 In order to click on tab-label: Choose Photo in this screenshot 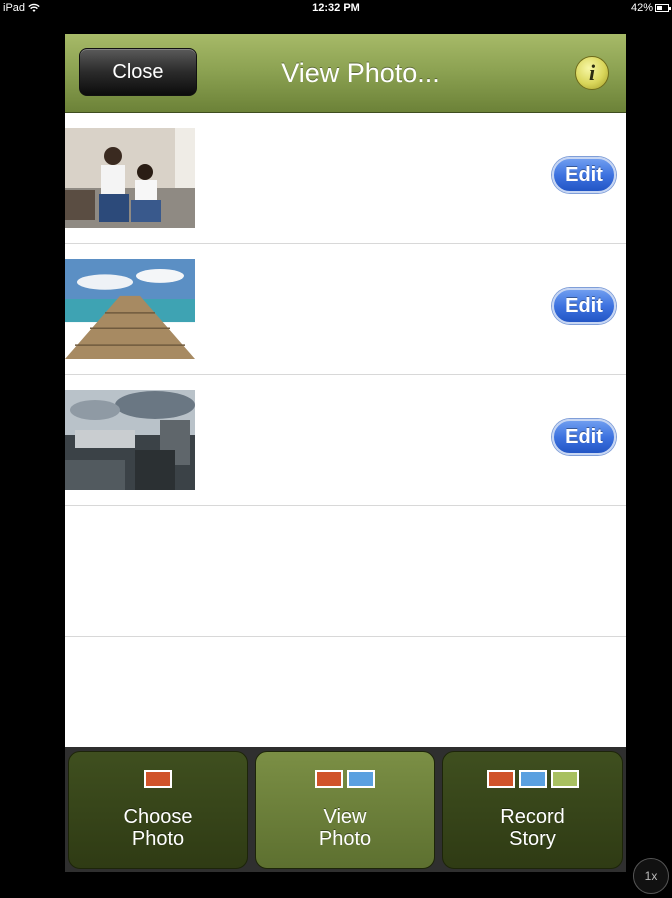, I will do `click(158, 828)`.